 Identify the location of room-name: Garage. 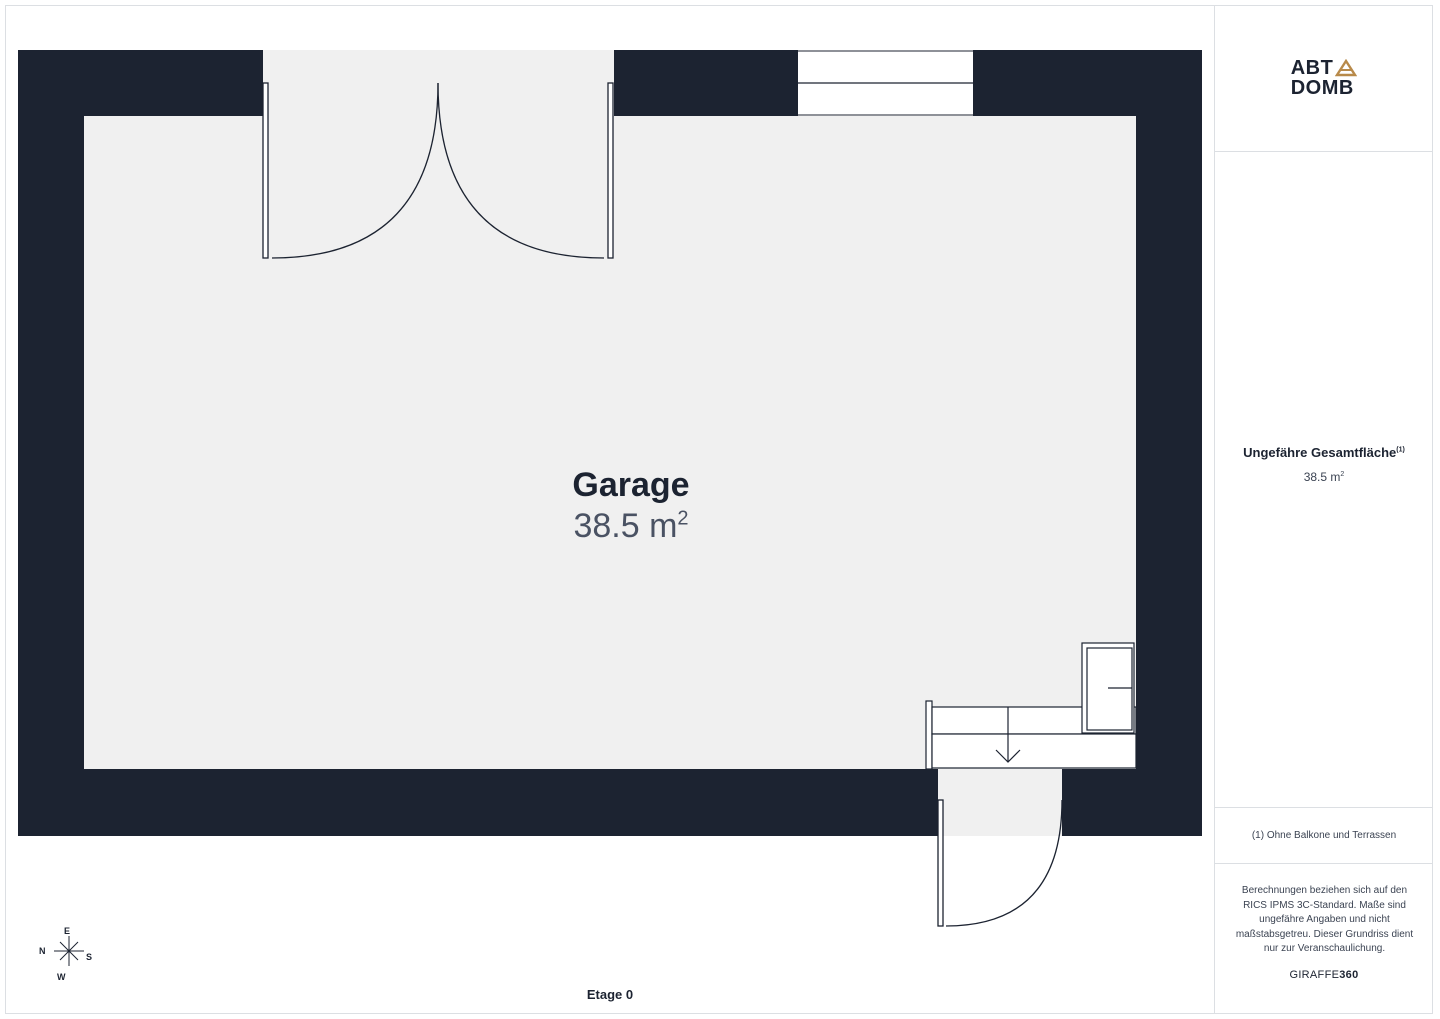
(631, 485).